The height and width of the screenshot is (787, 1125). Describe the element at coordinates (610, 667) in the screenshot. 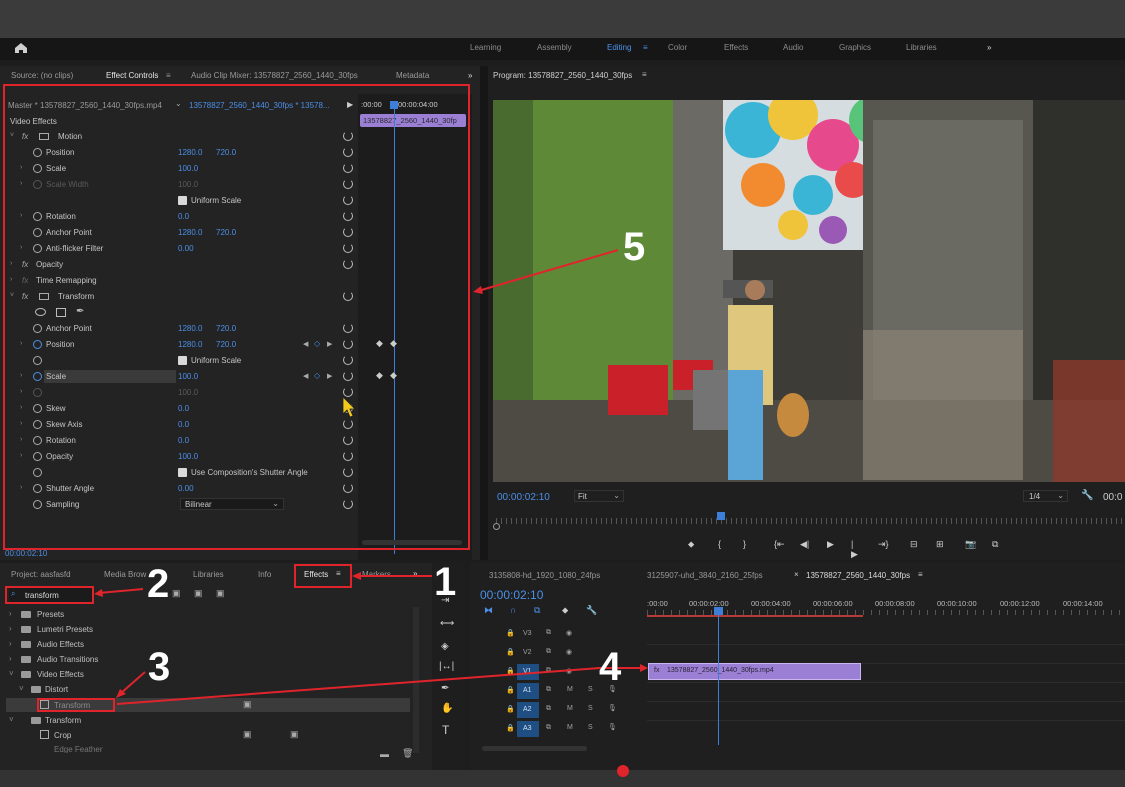

I see `annotation-number-4: 4` at that location.